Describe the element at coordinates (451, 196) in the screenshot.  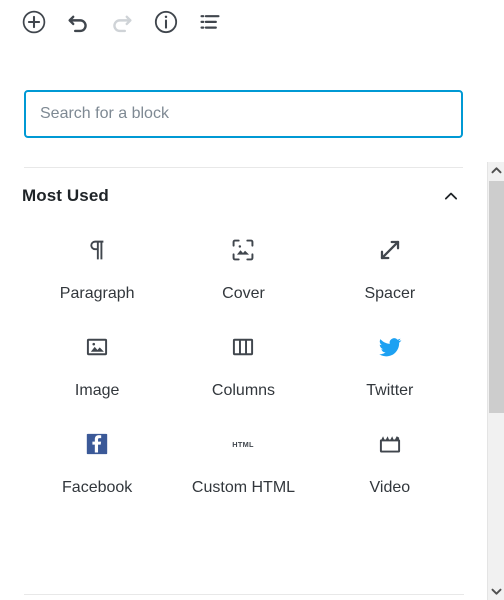
I see `chevron-up-icon` at that location.